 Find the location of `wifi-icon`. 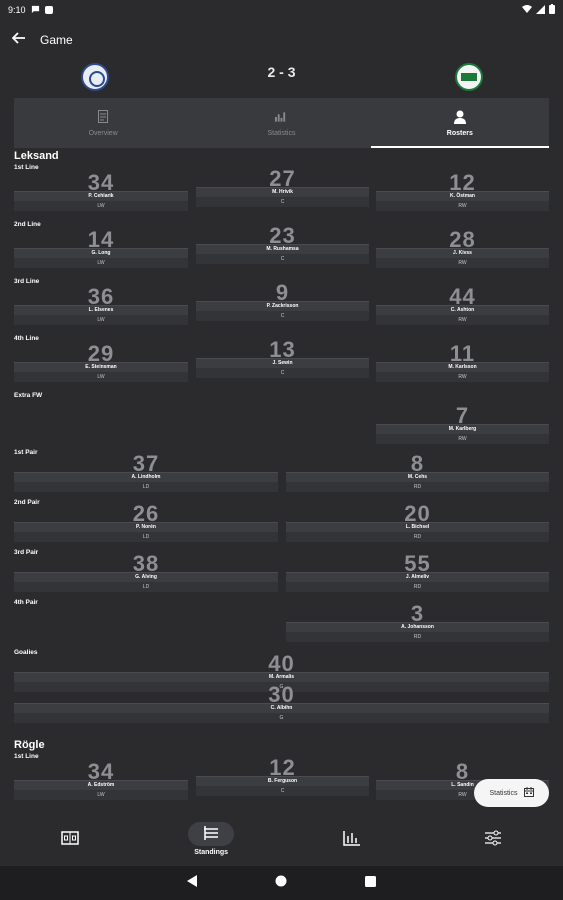

wifi-icon is located at coordinates (527, 10).